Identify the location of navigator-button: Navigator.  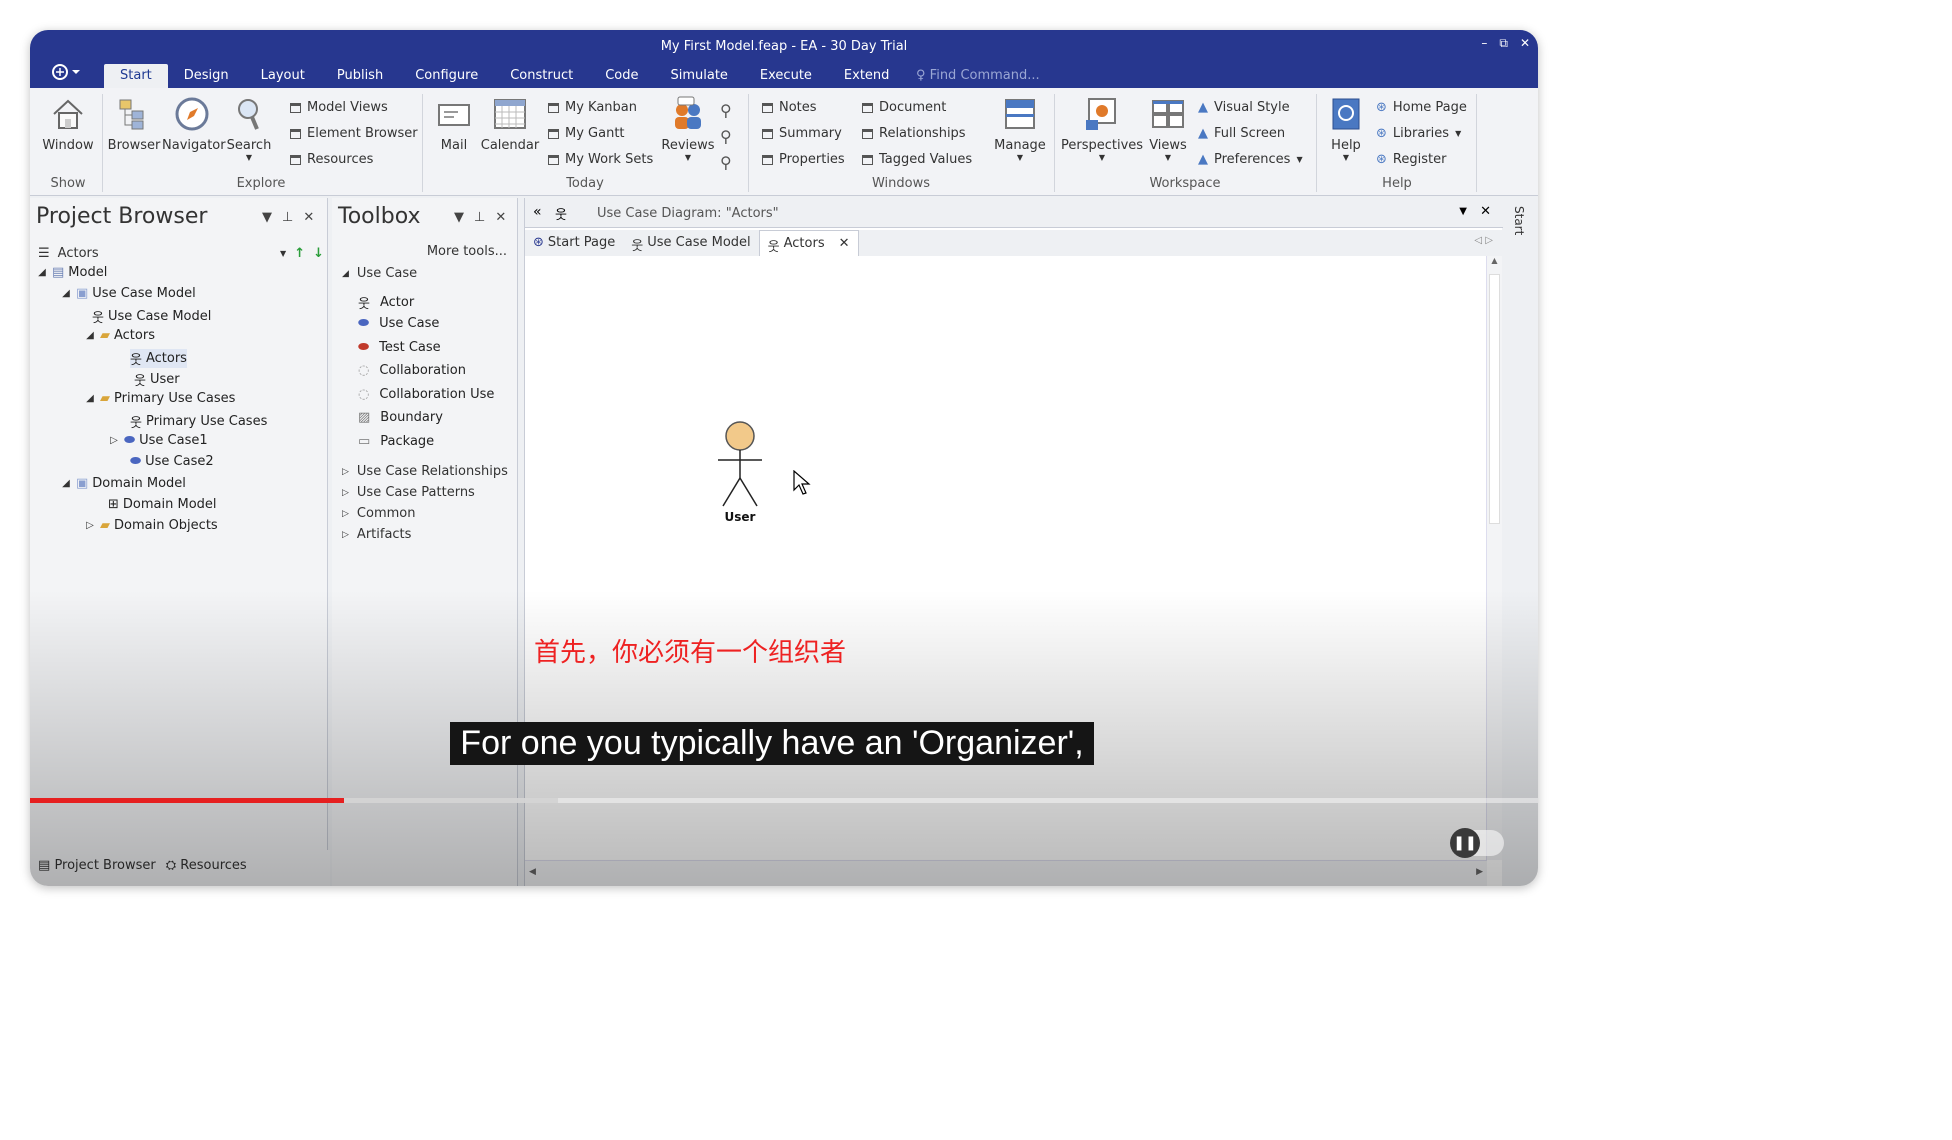
(194, 124).